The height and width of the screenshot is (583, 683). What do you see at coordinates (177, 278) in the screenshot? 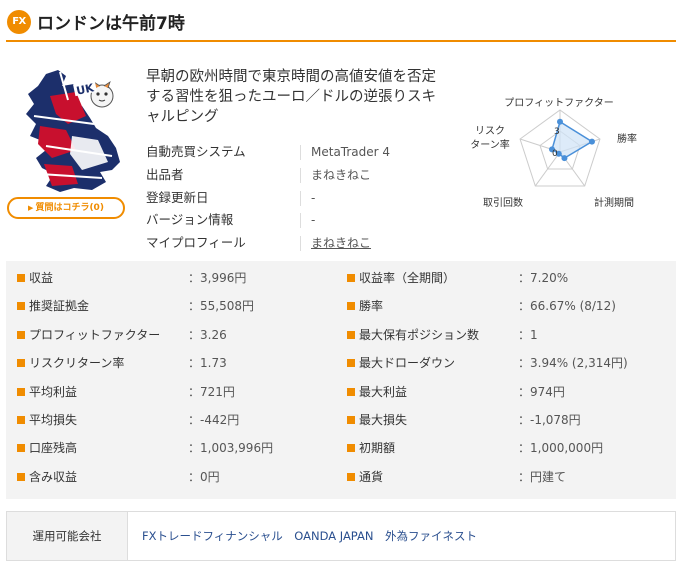
I see `stat-row: 収益 ：3,996円` at bounding box center [177, 278].